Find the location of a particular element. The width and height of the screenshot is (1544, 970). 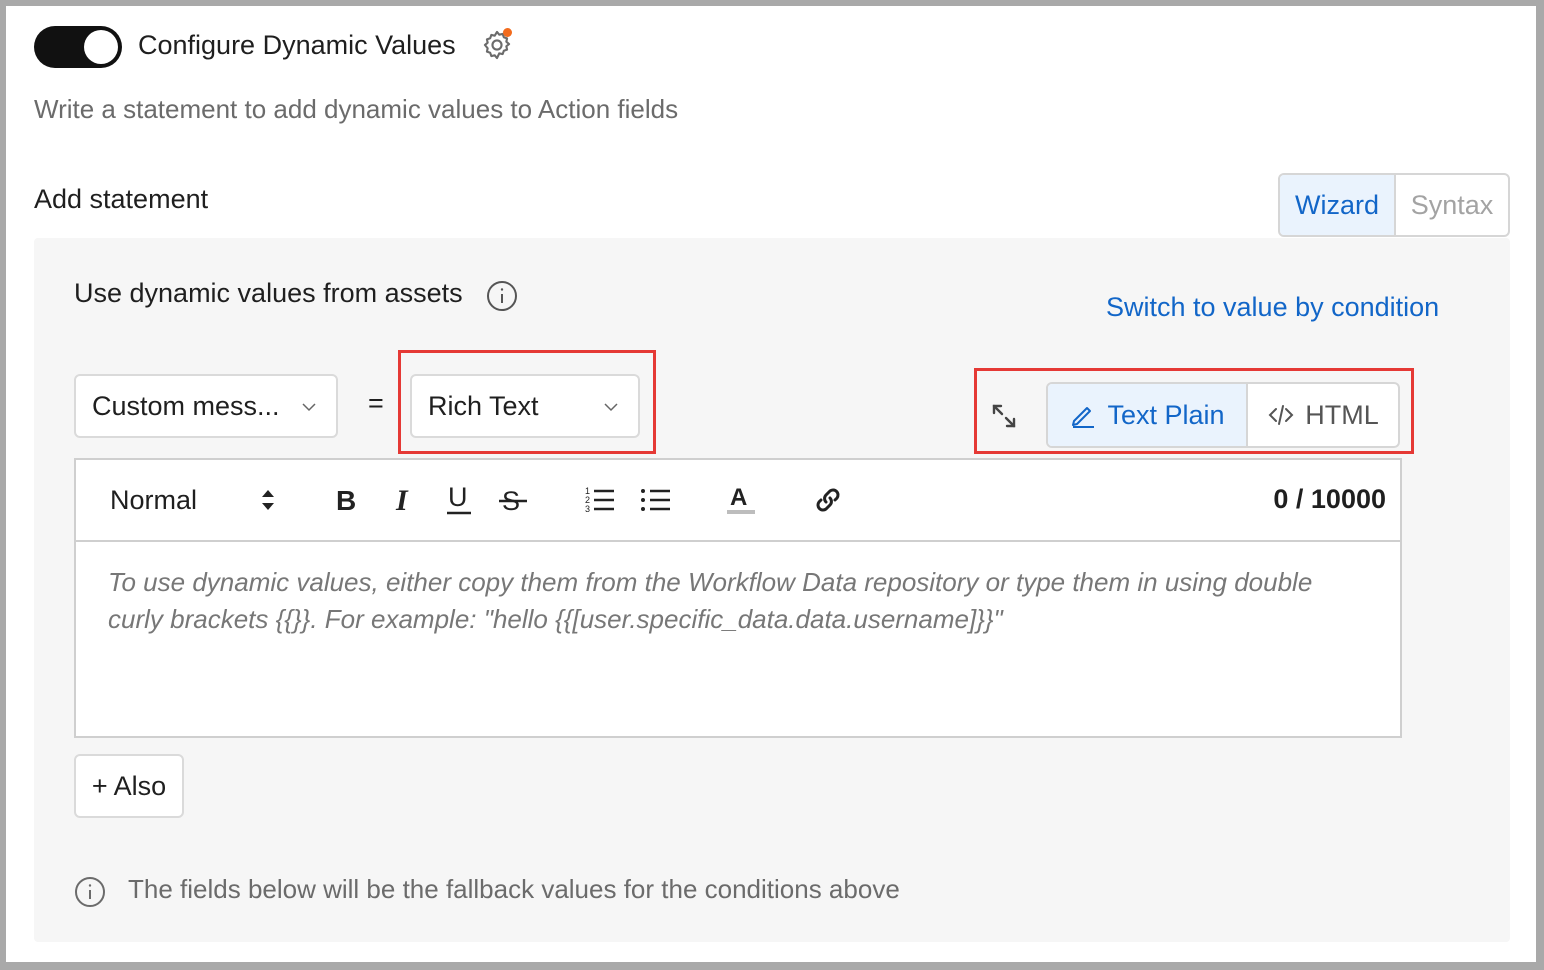

editor-toolbar: Normal B I U S 1 2 3 A 0 / 10000 is located at coordinates (738, 501).